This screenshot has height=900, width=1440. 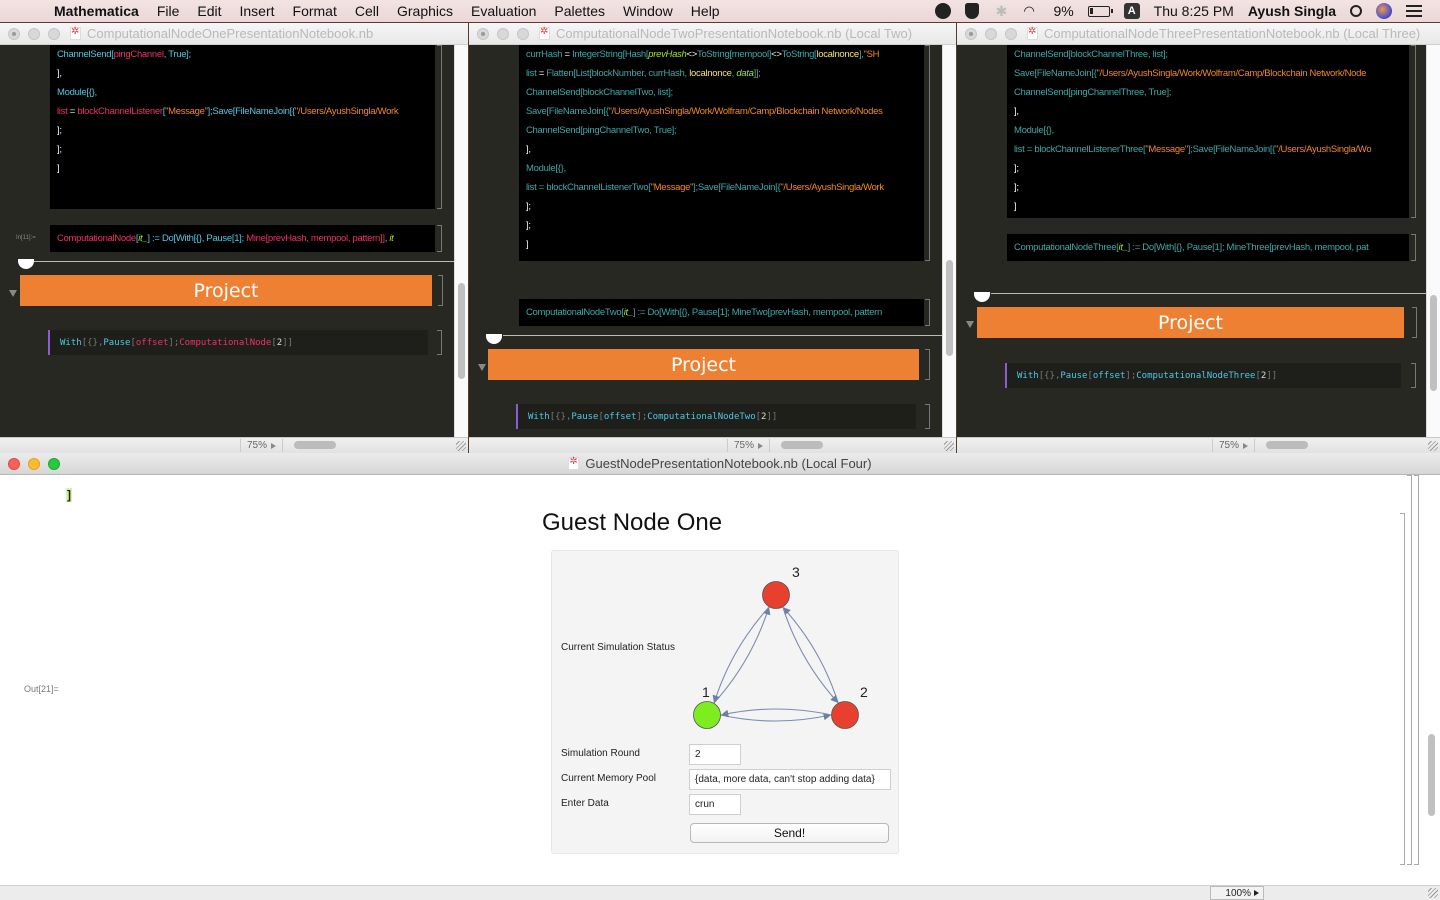 I want to click on menu-palettes: Palettes, so click(x=579, y=11).